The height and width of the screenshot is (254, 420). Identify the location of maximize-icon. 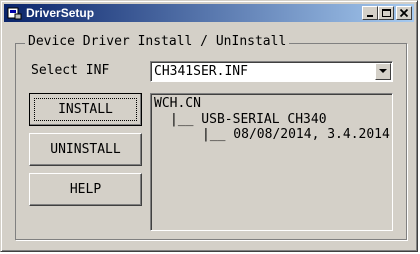
(386, 13).